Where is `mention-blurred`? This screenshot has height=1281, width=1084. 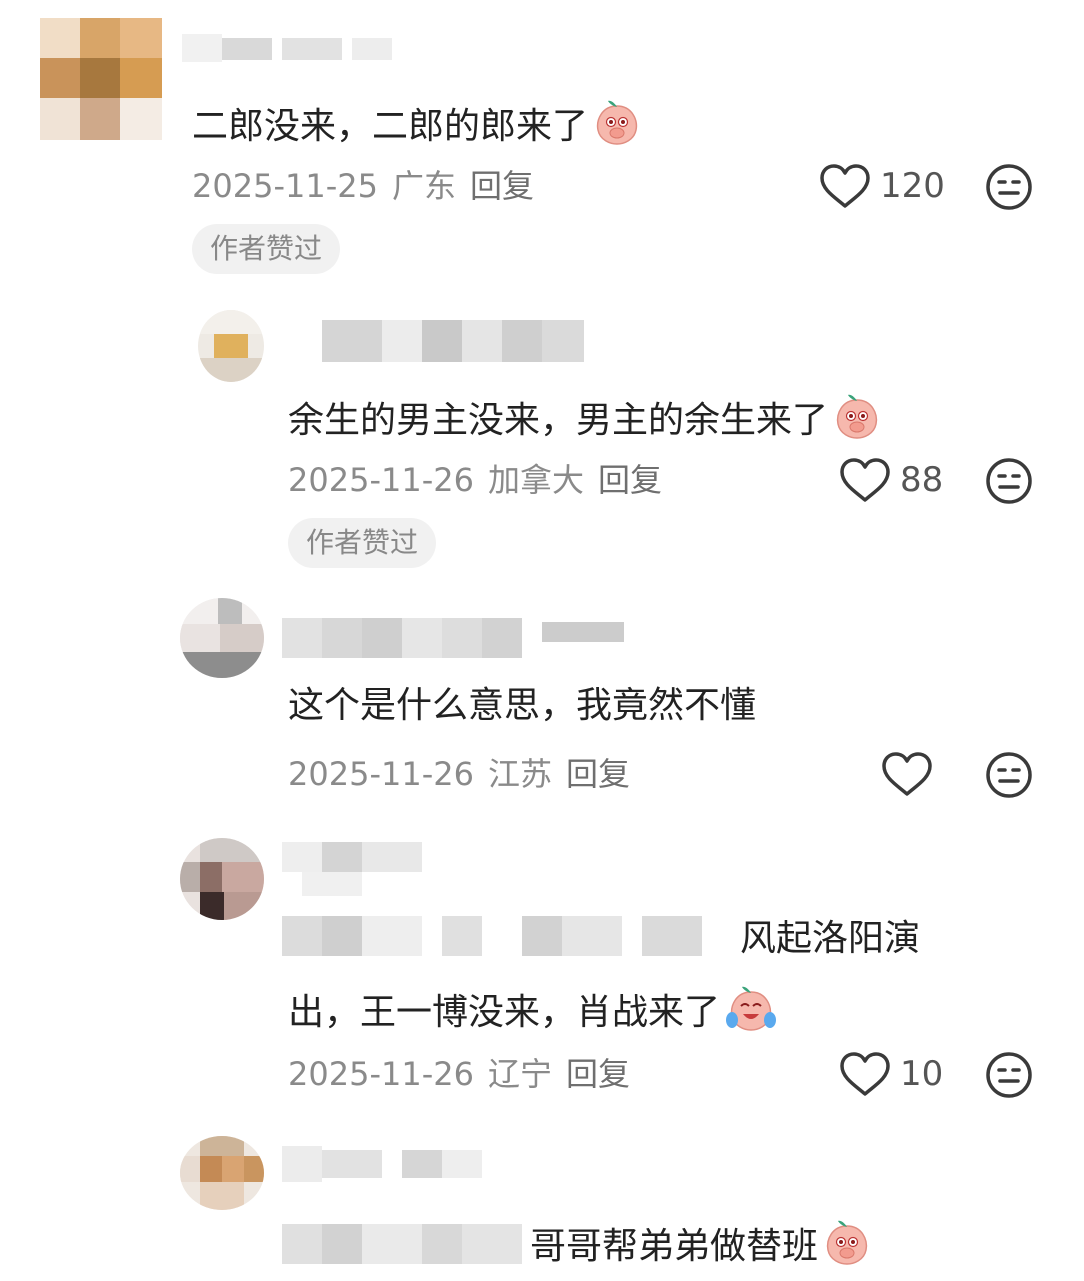
mention-blurred is located at coordinates (402, 1244).